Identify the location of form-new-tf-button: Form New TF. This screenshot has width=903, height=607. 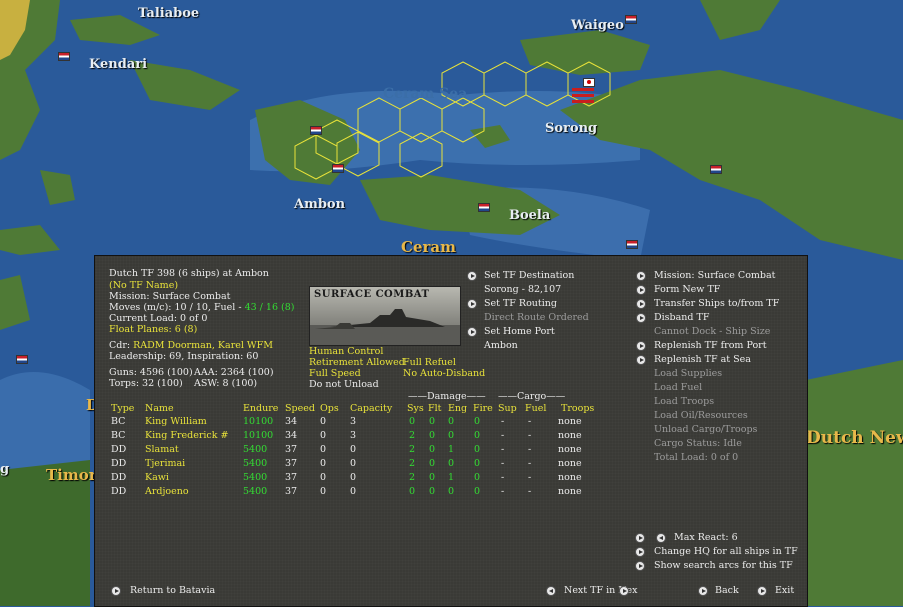
(687, 290).